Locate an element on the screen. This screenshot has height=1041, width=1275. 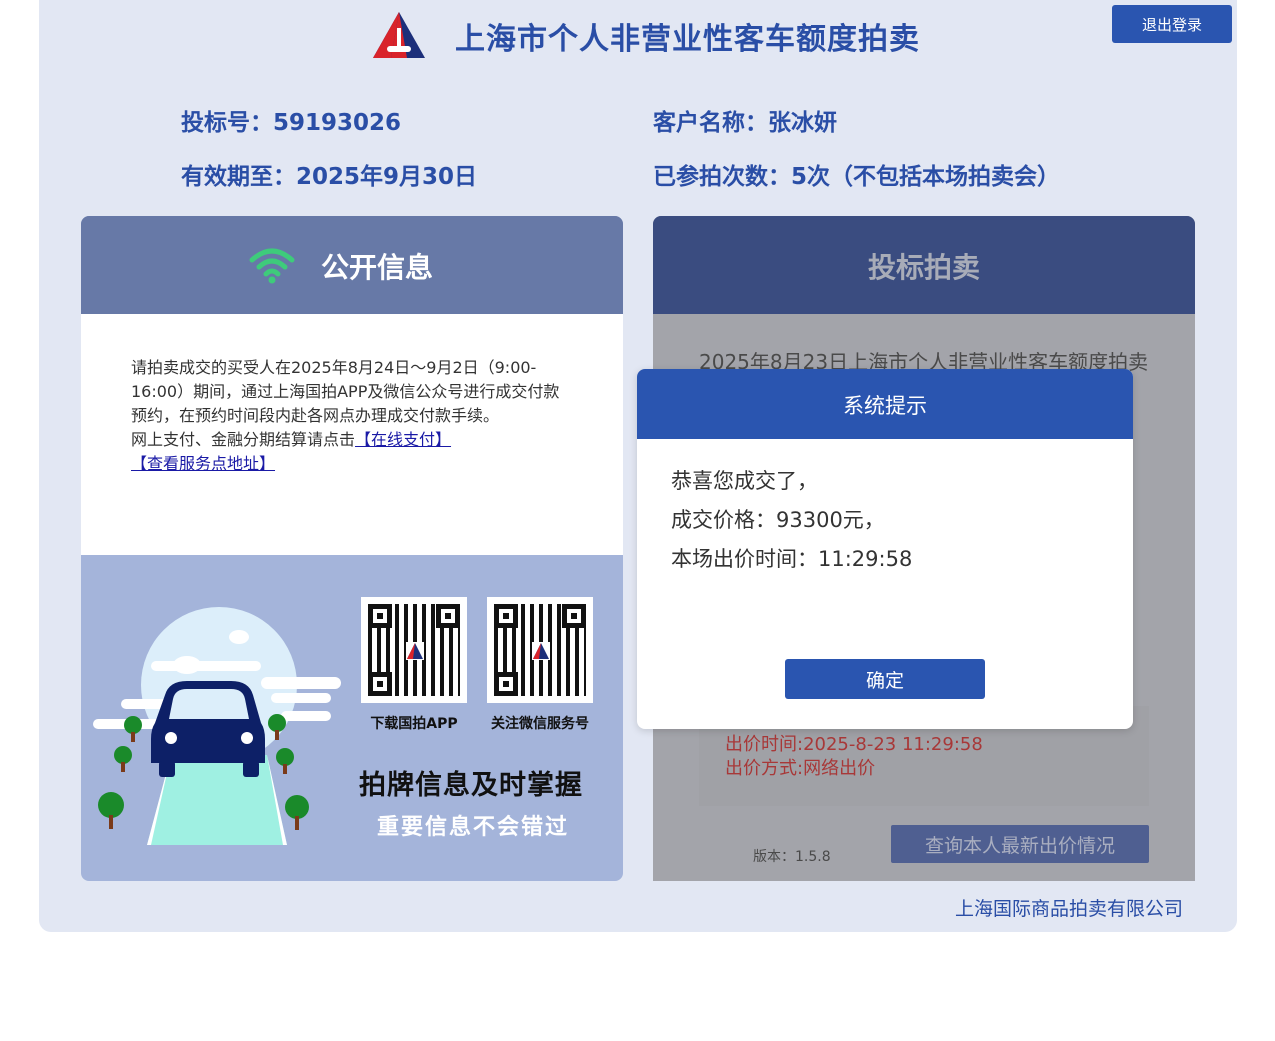
car-illustration is located at coordinates (217, 726).